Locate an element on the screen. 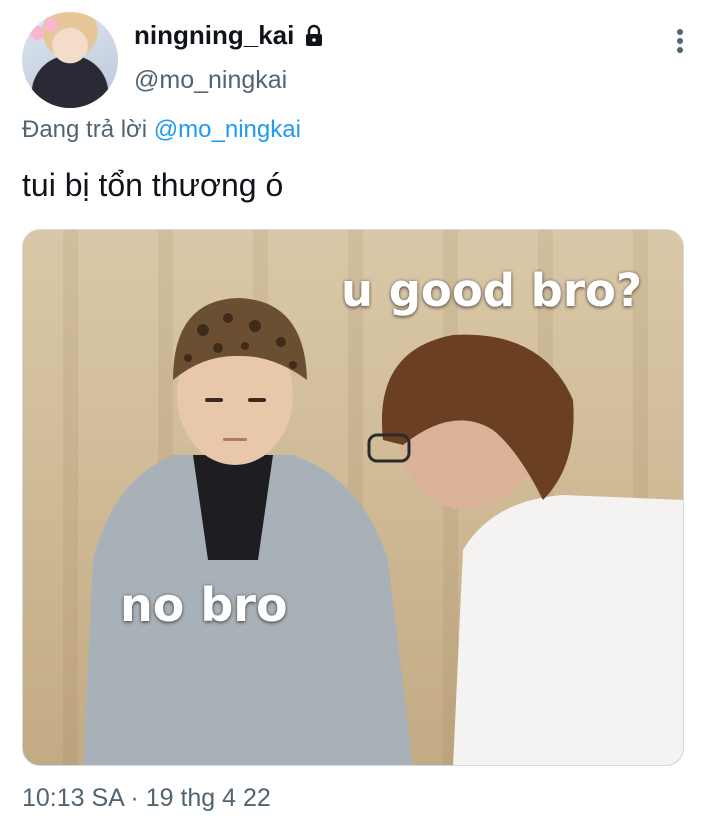 Image resolution: width=720 pixels, height=839 pixels. meme-caption-bottom: no bro is located at coordinates (204, 605).